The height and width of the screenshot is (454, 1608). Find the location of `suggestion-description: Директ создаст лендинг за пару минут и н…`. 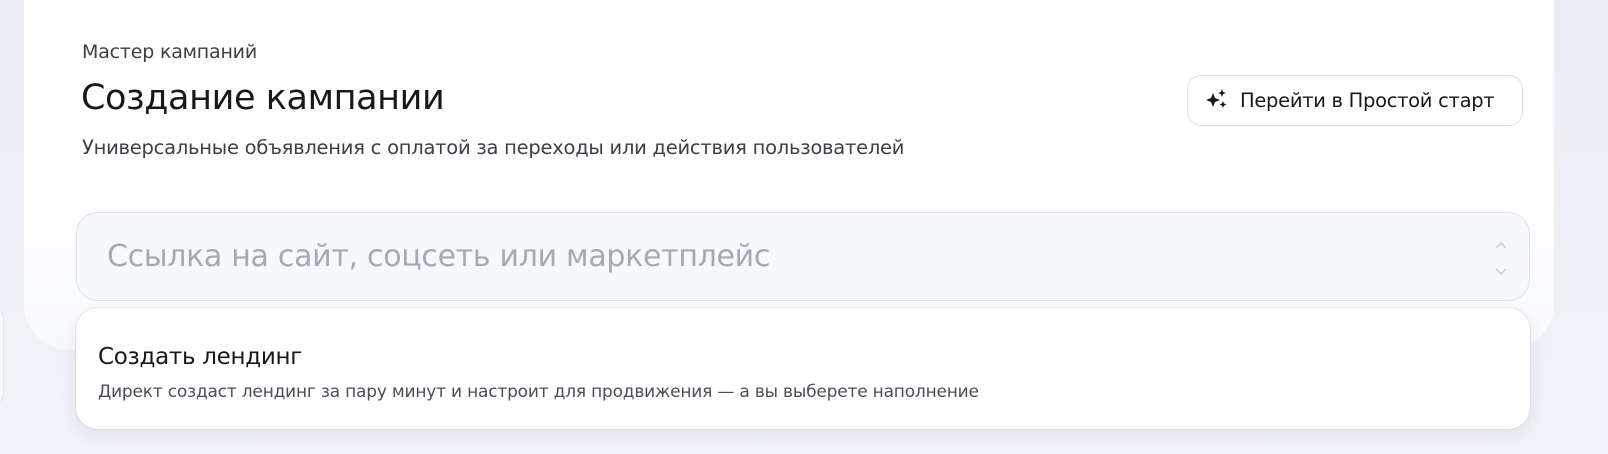

suggestion-description: Директ создаст лендинг за пару минут и н… is located at coordinates (538, 392).